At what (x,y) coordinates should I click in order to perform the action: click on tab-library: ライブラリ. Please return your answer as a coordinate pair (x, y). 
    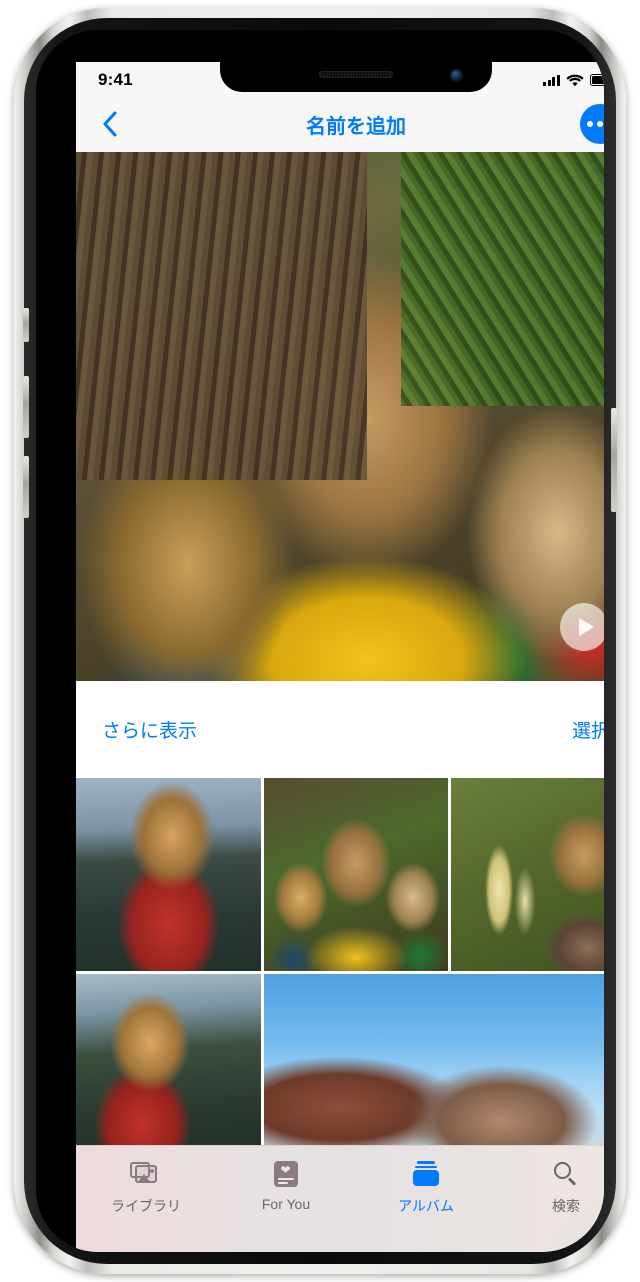
    Looking at the image, I should click on (146, 1188).